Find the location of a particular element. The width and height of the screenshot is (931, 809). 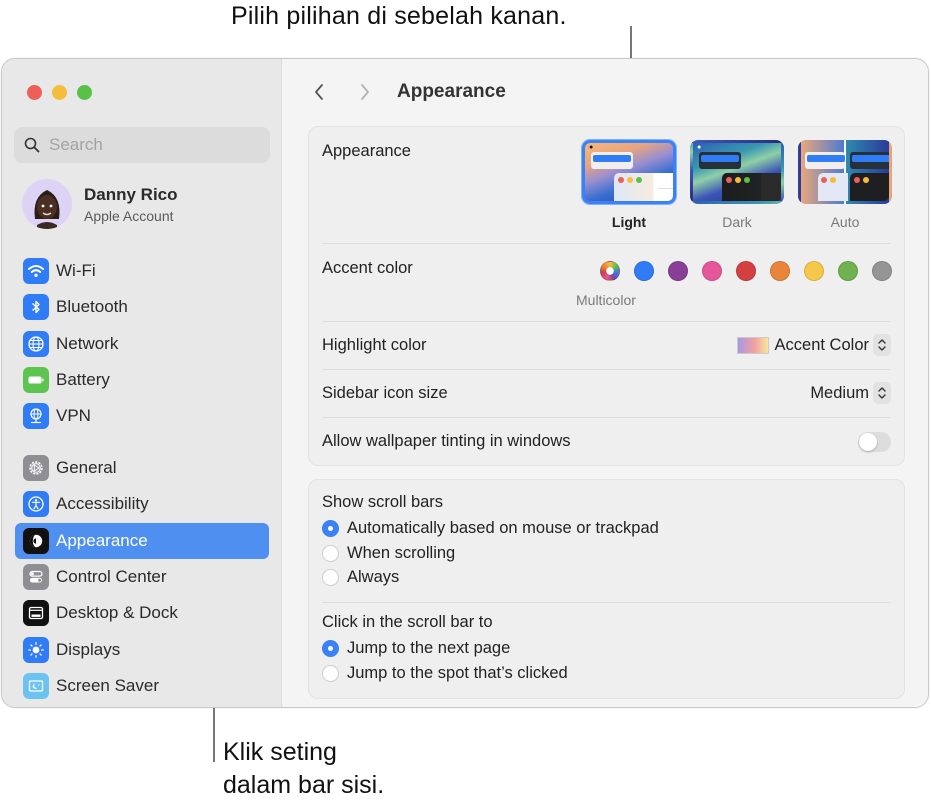

search-input is located at coordinates (149, 145).